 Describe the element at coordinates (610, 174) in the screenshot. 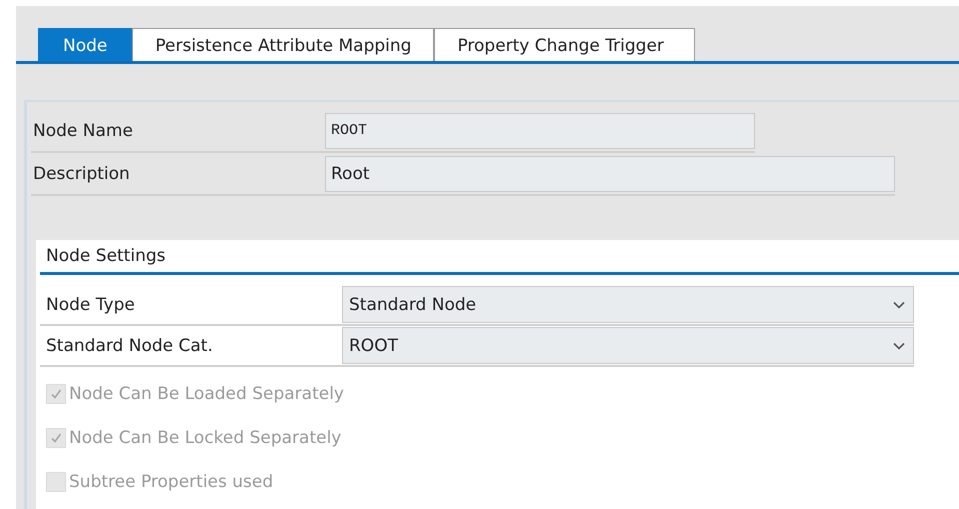

I see `input-field: Root` at that location.